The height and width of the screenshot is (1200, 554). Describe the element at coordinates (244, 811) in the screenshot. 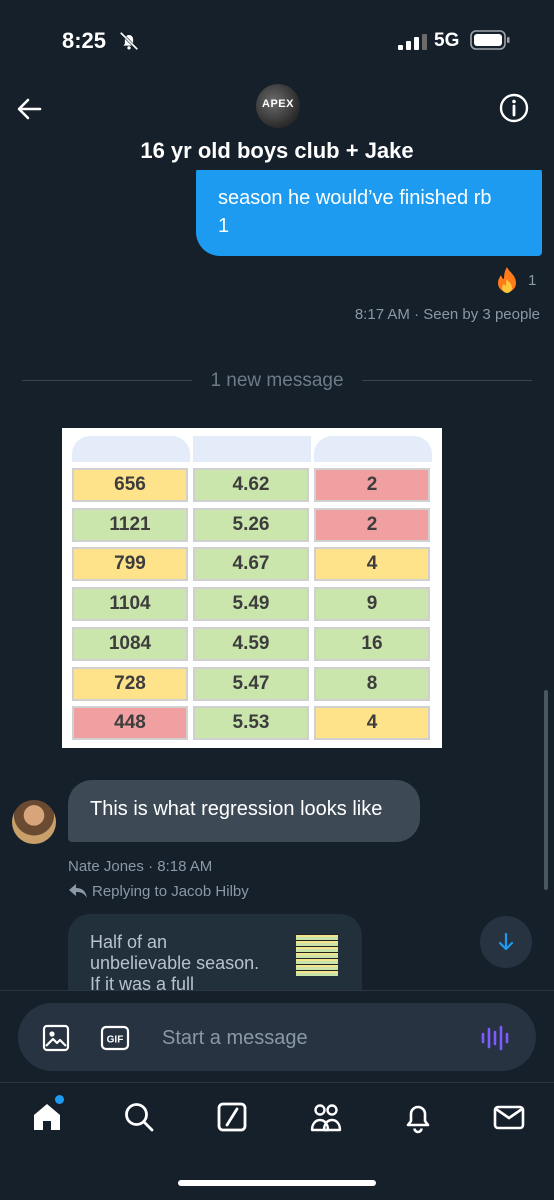

I see `received-message-bubble: This is what regression looks like` at that location.